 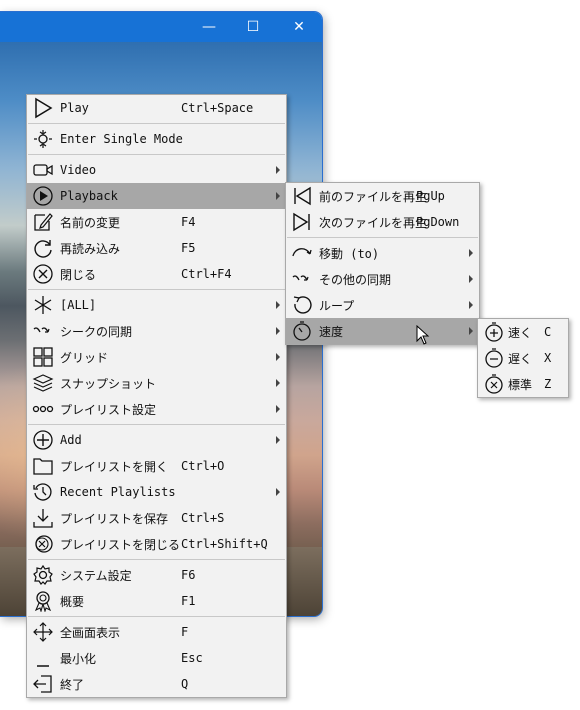 What do you see at coordinates (43, 440) in the screenshot?
I see `add-circle-icon` at bounding box center [43, 440].